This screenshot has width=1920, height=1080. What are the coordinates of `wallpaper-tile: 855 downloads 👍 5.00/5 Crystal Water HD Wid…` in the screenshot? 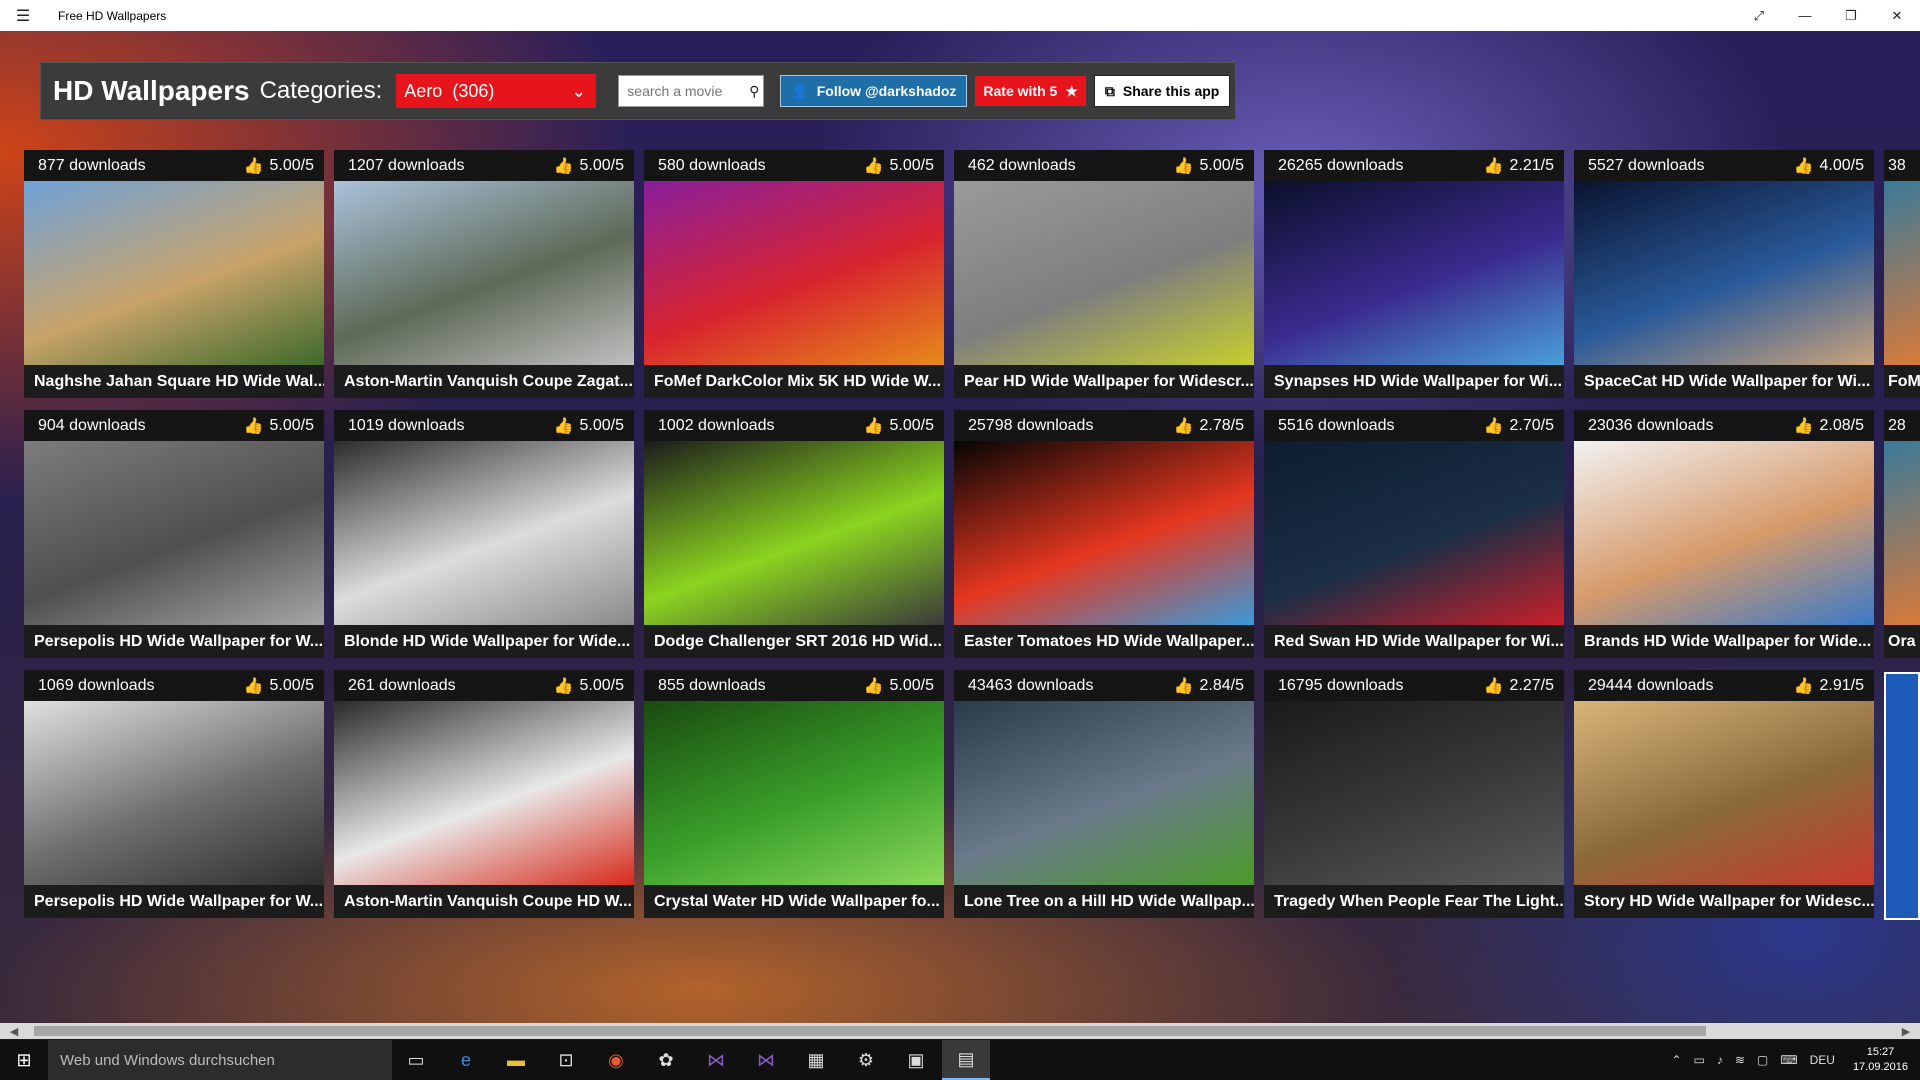 It's located at (794, 794).